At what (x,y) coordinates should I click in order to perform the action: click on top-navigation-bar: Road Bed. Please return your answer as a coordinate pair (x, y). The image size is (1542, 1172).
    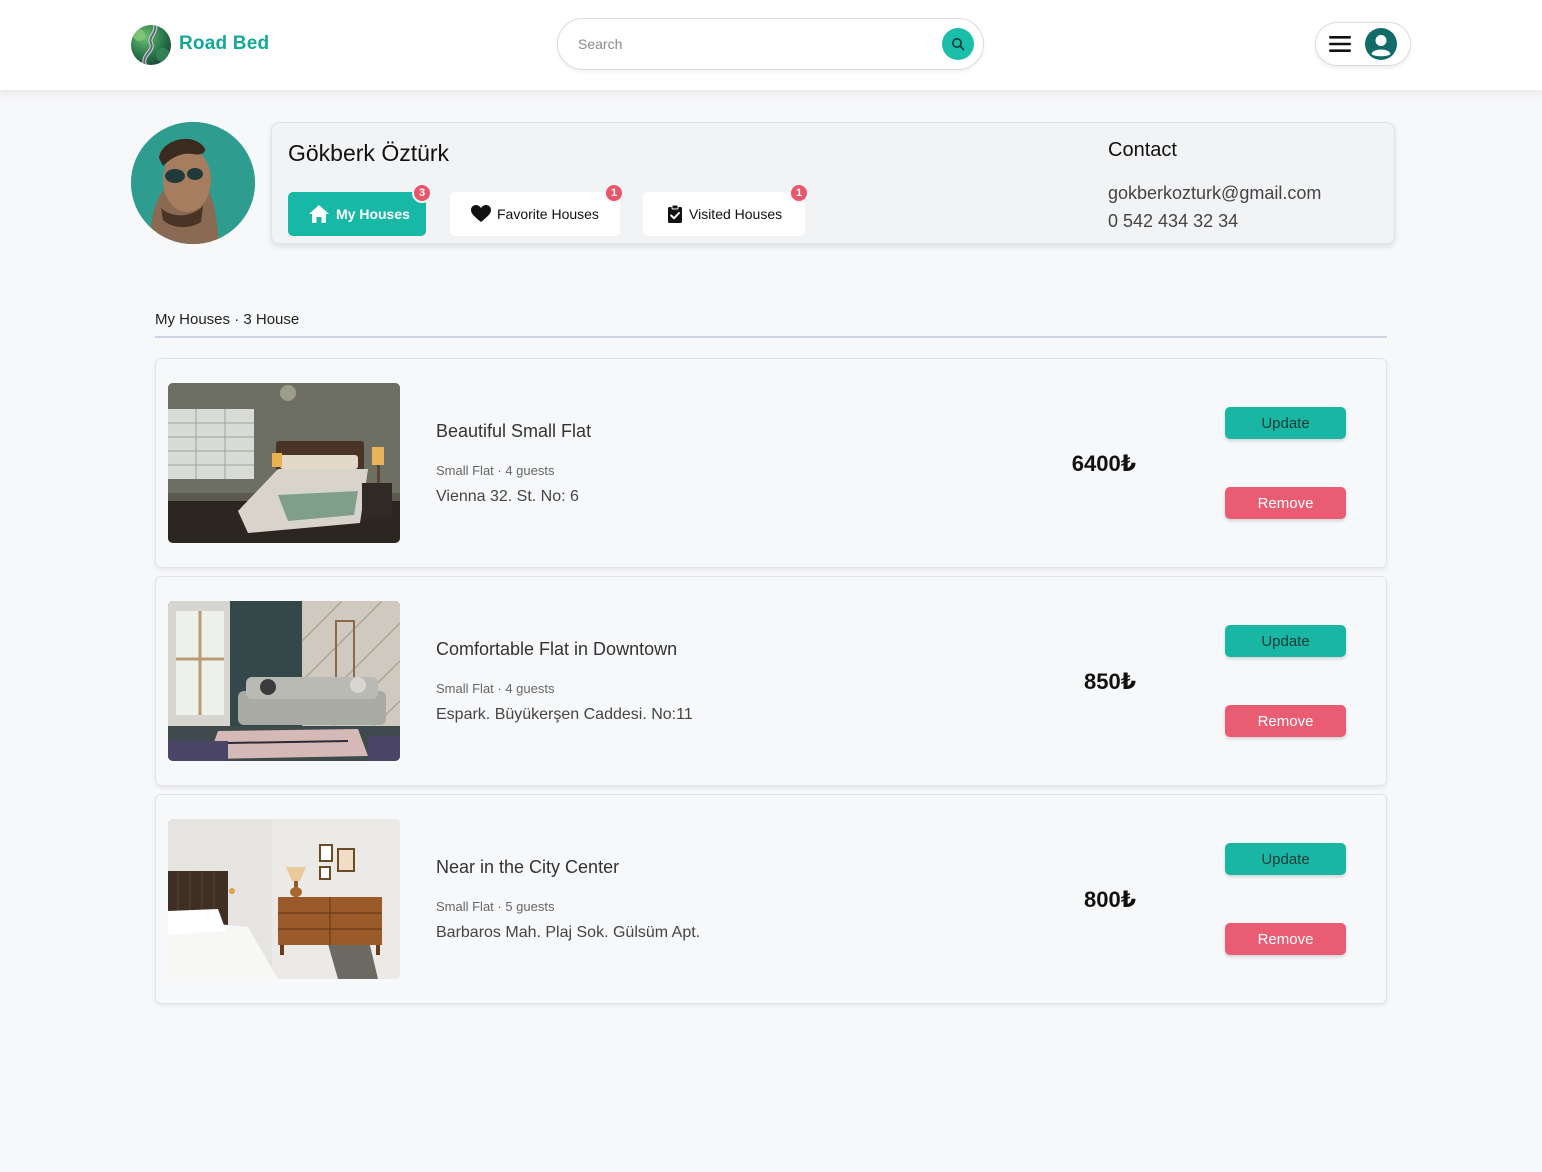
    Looking at the image, I should click on (771, 45).